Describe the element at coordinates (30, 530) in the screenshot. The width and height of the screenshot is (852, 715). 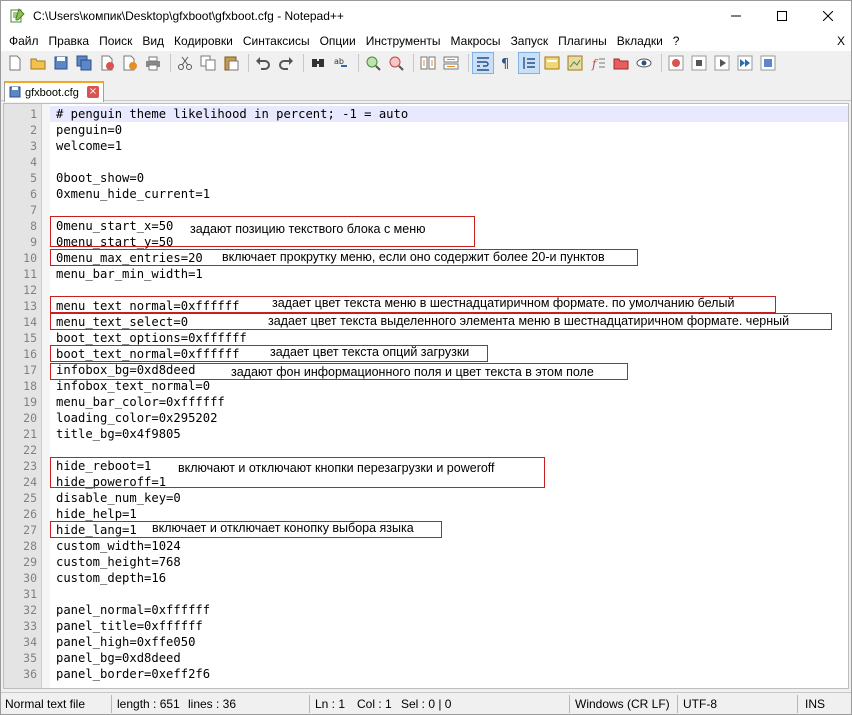
I see `line-number: 27` at that location.